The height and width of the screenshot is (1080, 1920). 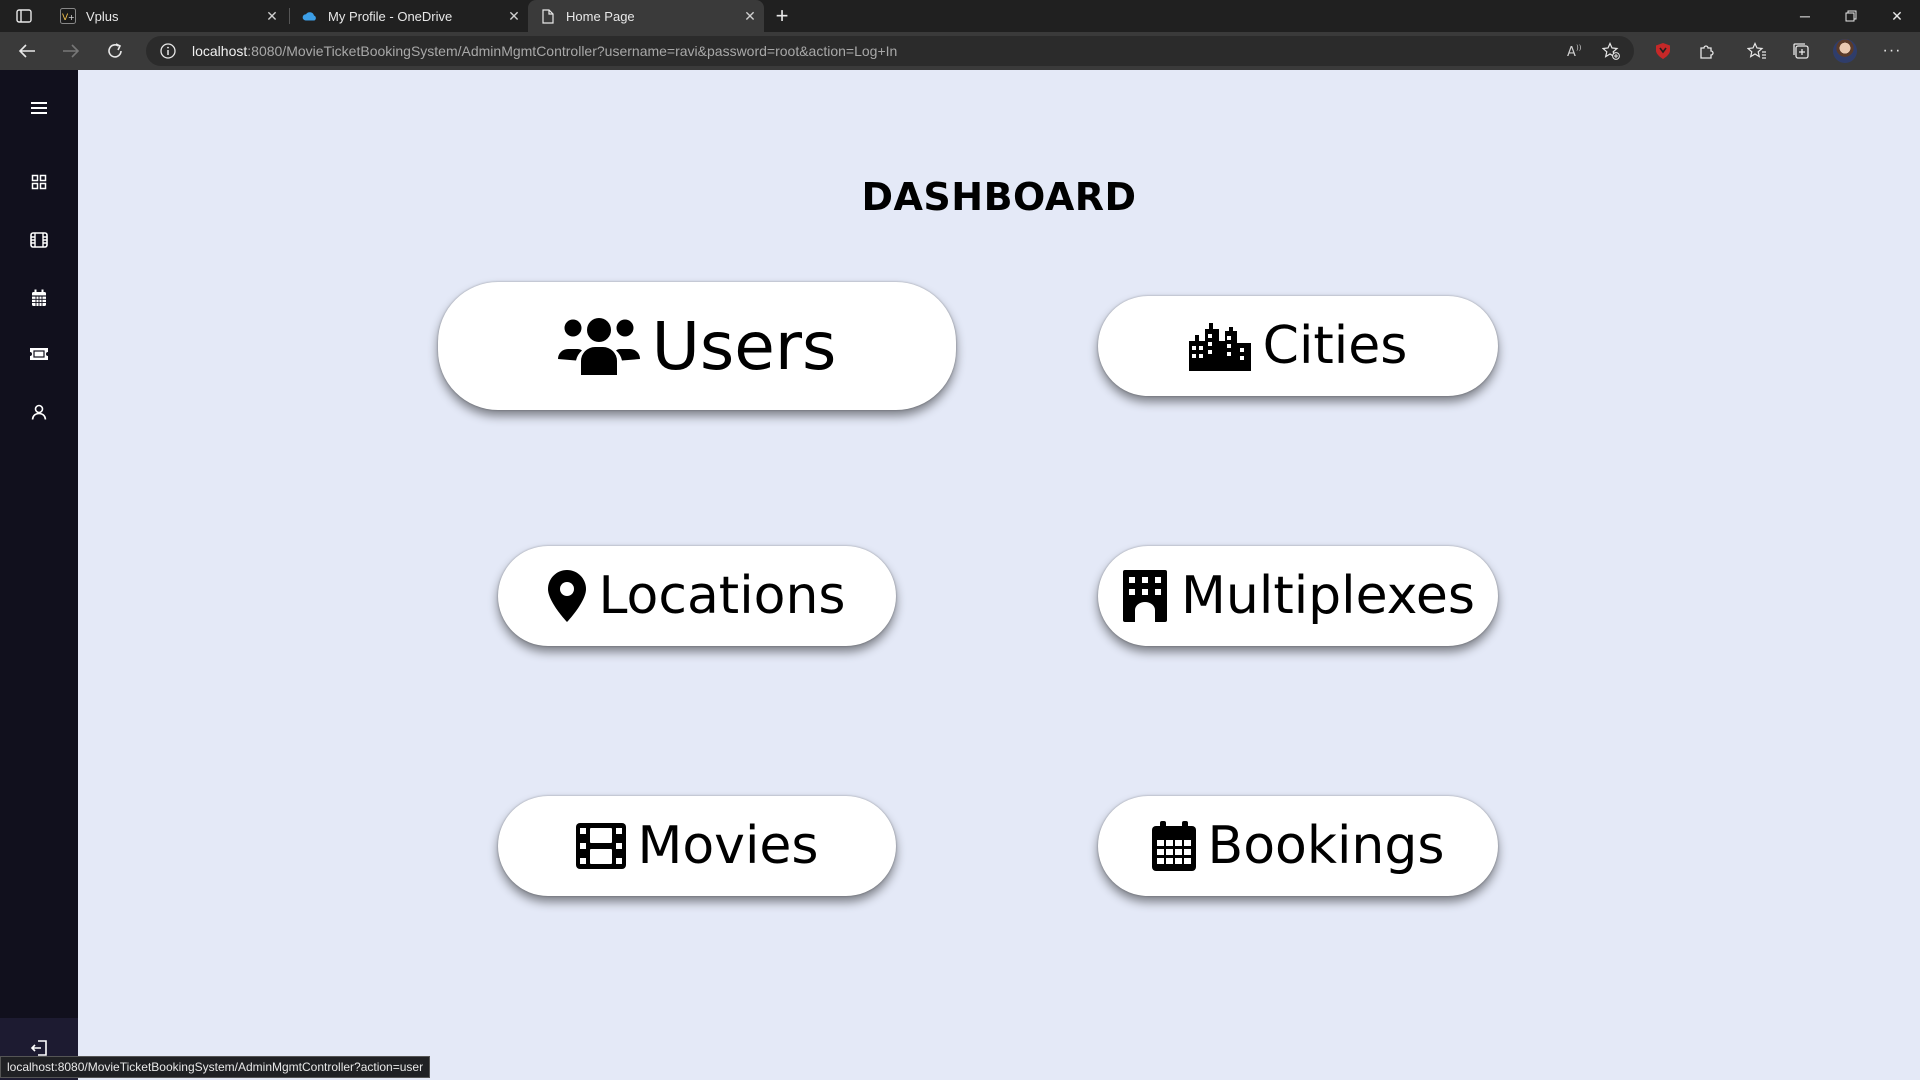 I want to click on sidebar-item-bookings, so click(x=39, y=298).